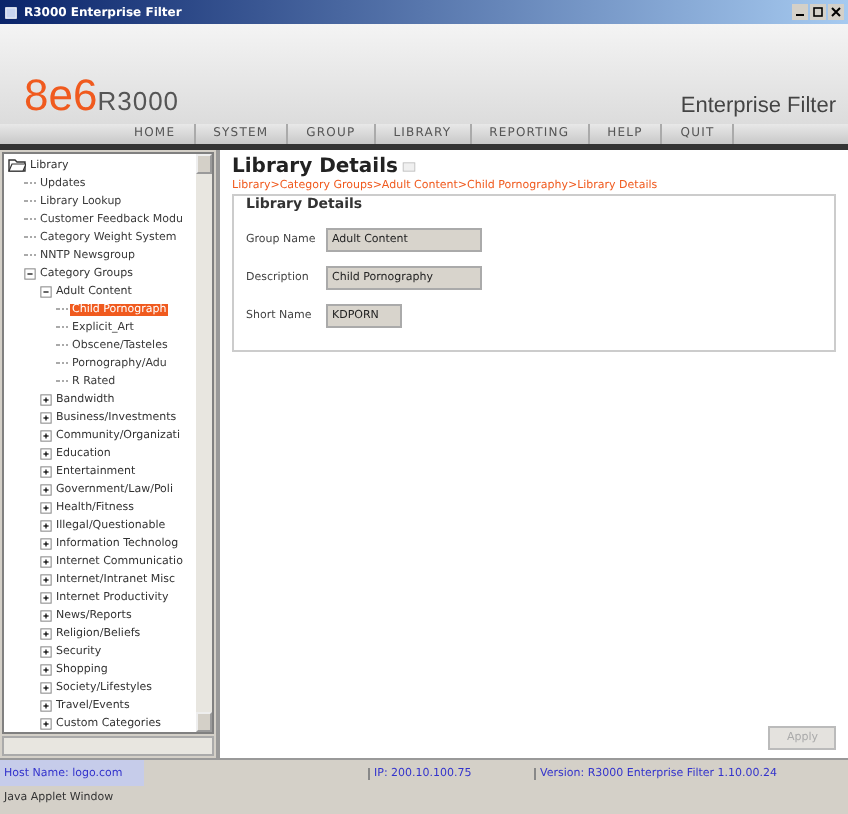 This screenshot has height=814, width=848. What do you see at coordinates (204, 443) in the screenshot?
I see `scrollbar` at bounding box center [204, 443].